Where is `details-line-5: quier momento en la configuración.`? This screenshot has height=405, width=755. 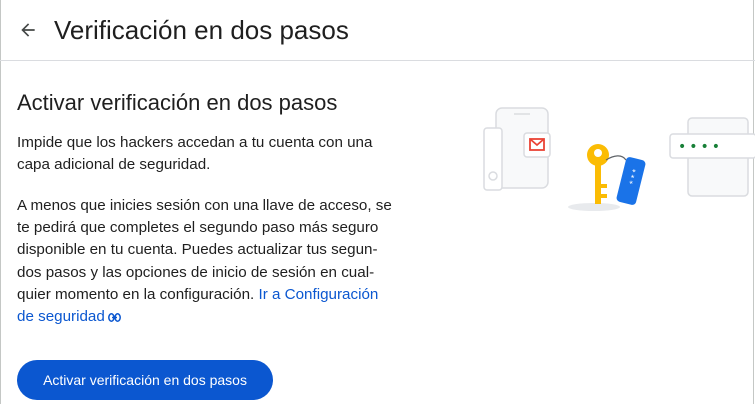
details-line-5: quier momento en la configuración. is located at coordinates (136, 294).